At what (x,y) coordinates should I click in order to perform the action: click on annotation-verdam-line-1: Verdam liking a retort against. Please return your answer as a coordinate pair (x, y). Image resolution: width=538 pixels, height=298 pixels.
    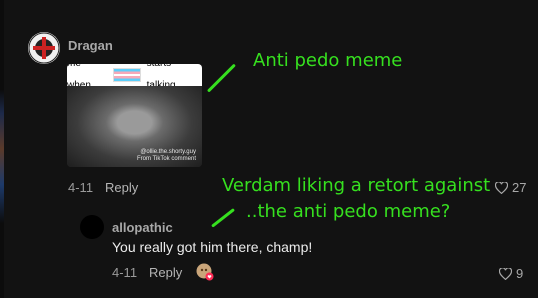
    Looking at the image, I should click on (356, 185).